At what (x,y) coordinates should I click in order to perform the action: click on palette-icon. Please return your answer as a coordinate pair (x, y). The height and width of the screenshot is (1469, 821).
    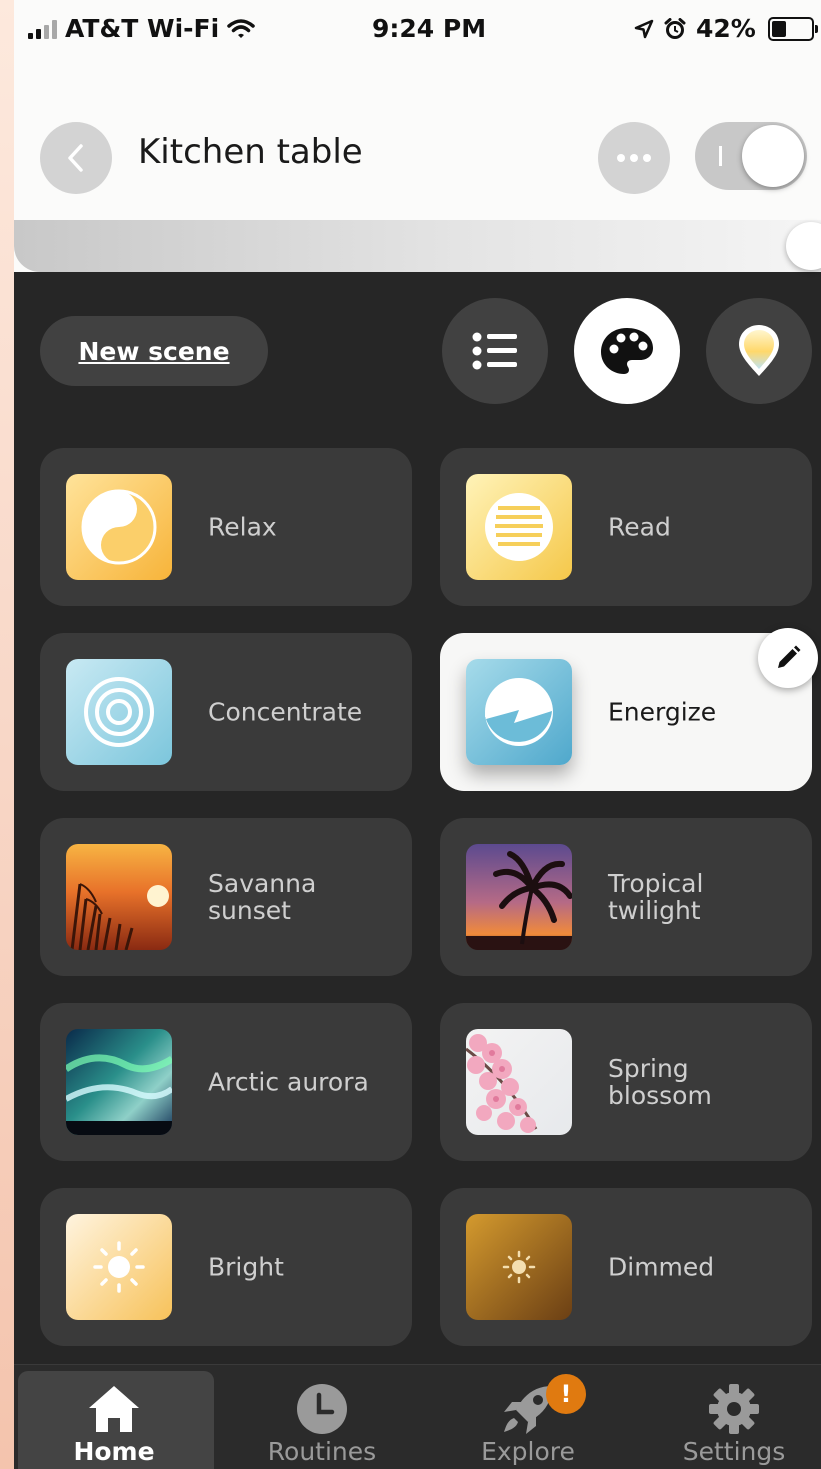
    Looking at the image, I should click on (627, 351).